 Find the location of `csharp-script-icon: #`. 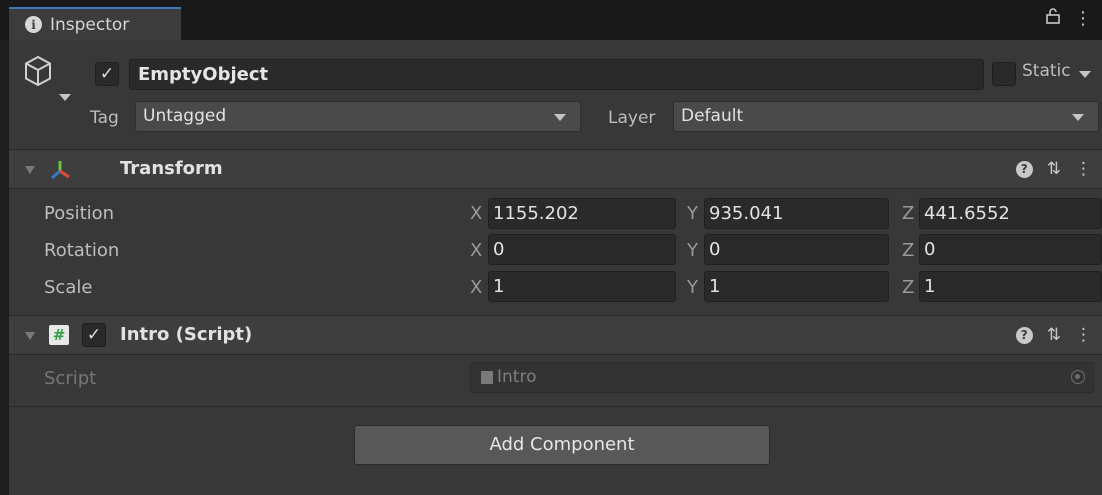

csharp-script-icon: # is located at coordinates (59, 335).